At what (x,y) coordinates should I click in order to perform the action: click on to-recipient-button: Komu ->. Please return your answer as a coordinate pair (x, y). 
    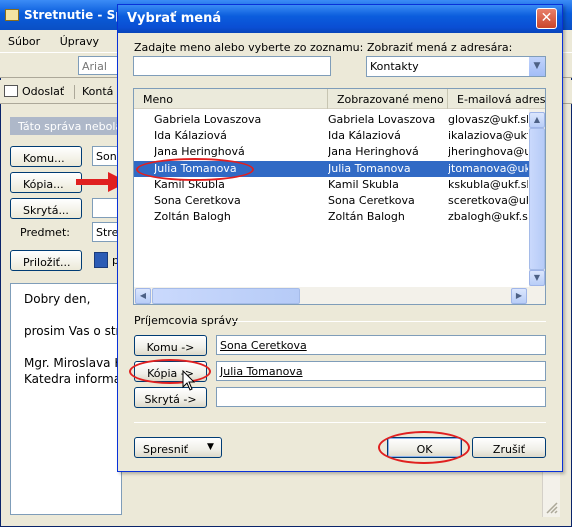
    Looking at the image, I should click on (170, 345).